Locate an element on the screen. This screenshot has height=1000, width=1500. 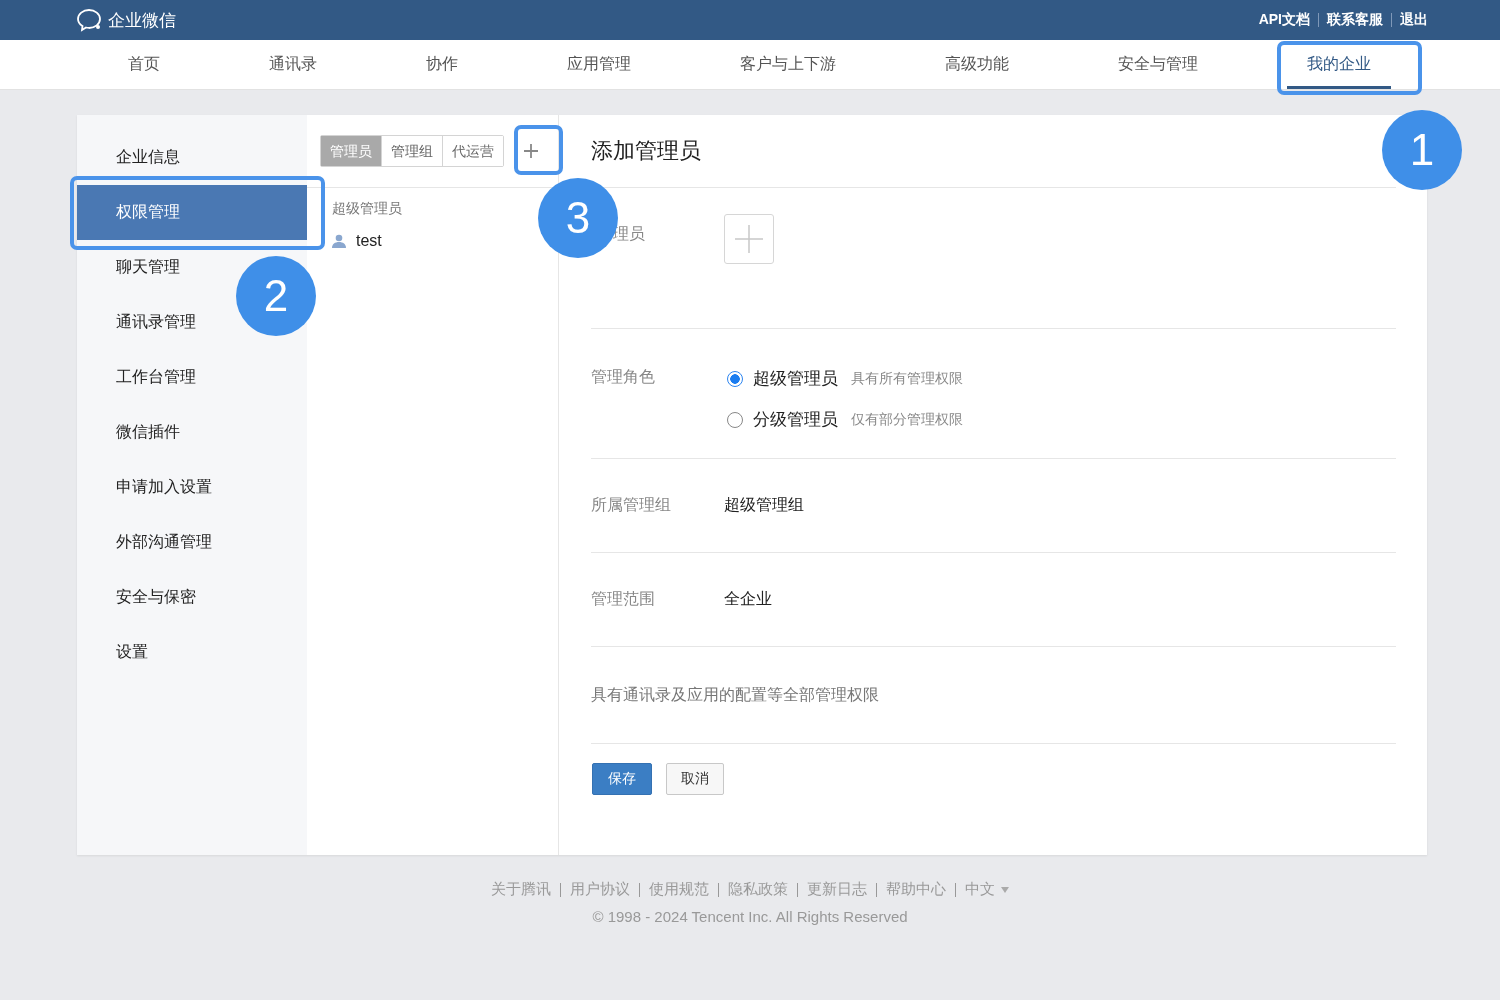
nav-tab: 高级功能 is located at coordinates (977, 64).